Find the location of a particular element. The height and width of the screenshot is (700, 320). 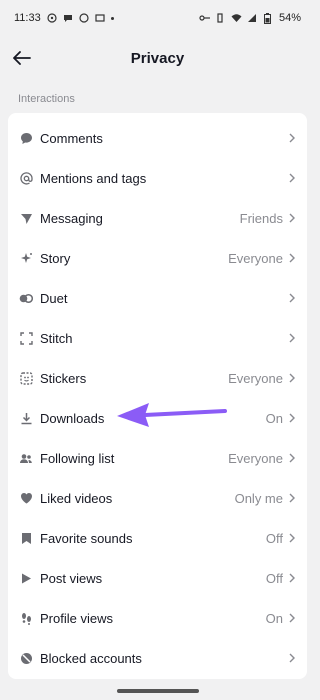

heart-icon is located at coordinates (26, 498).